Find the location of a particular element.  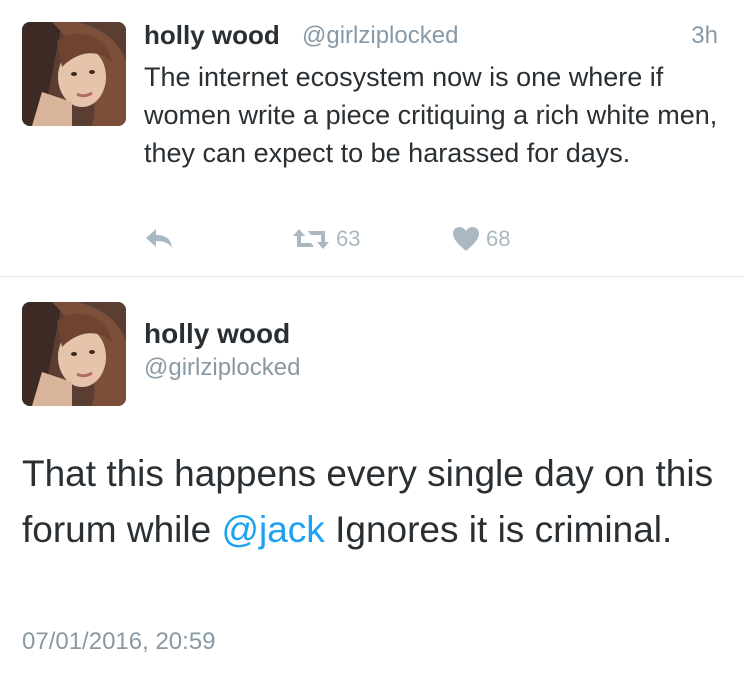

tweet-actions: 63 68 is located at coordinates (354, 241).